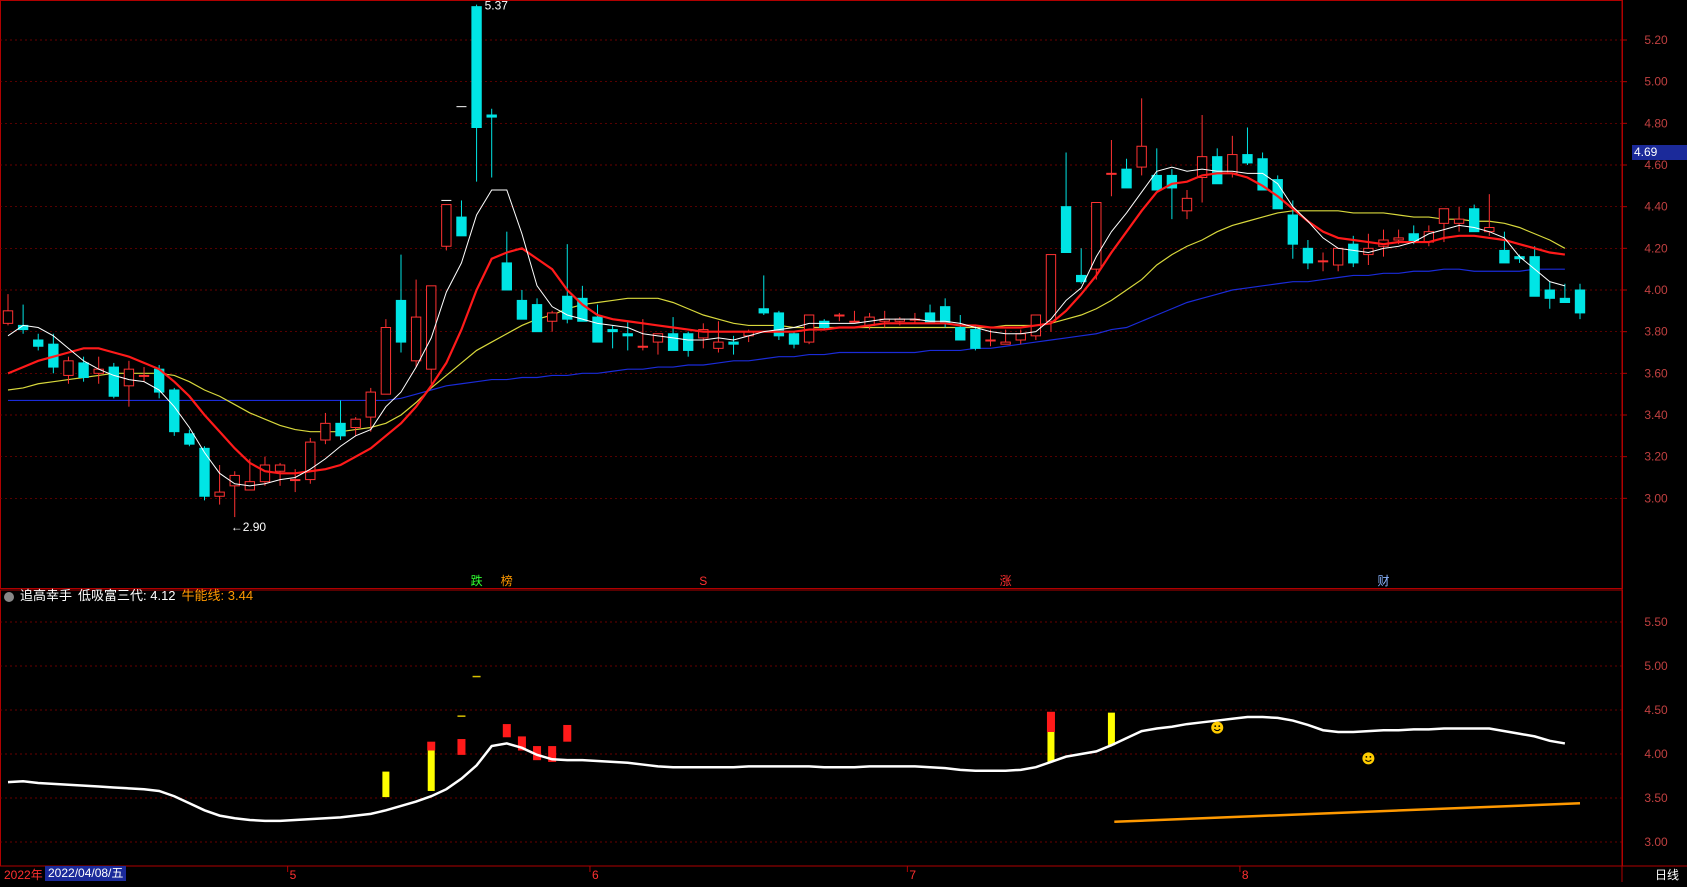  I want to click on low-marker: ←2.90, so click(249, 527).